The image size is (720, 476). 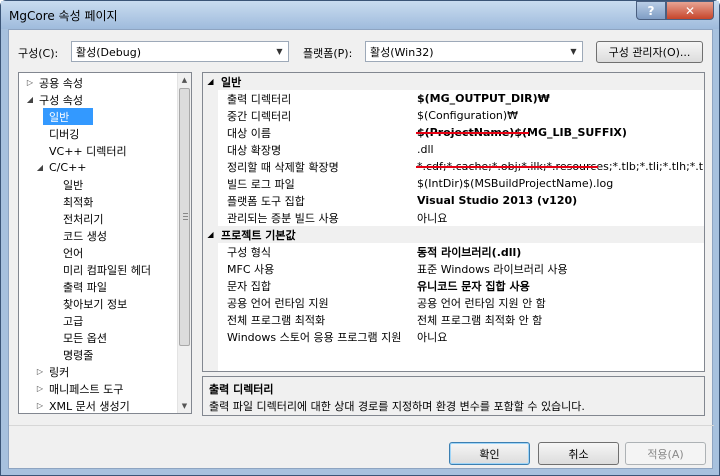 I want to click on tree-item: 미리 컴파일된 헤더, so click(x=99, y=269).